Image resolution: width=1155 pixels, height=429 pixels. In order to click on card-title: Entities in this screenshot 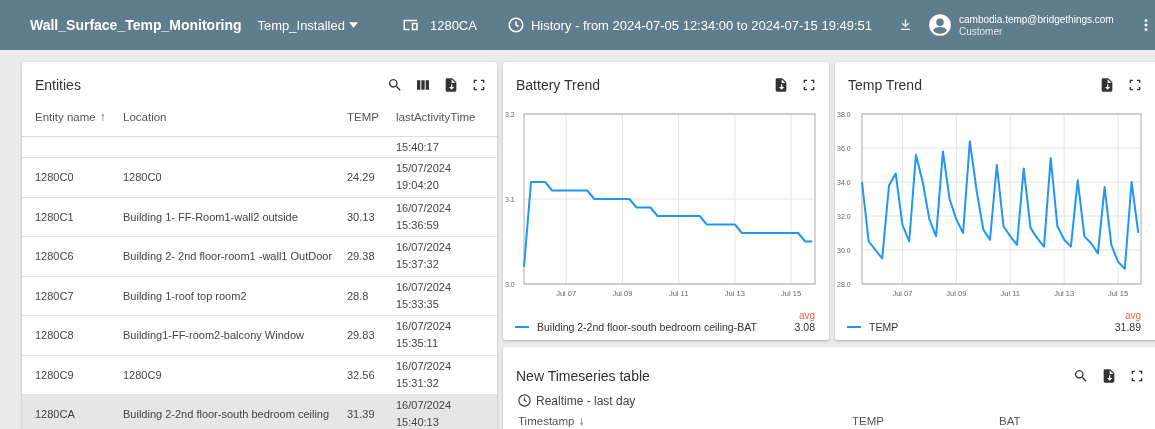, I will do `click(58, 85)`.